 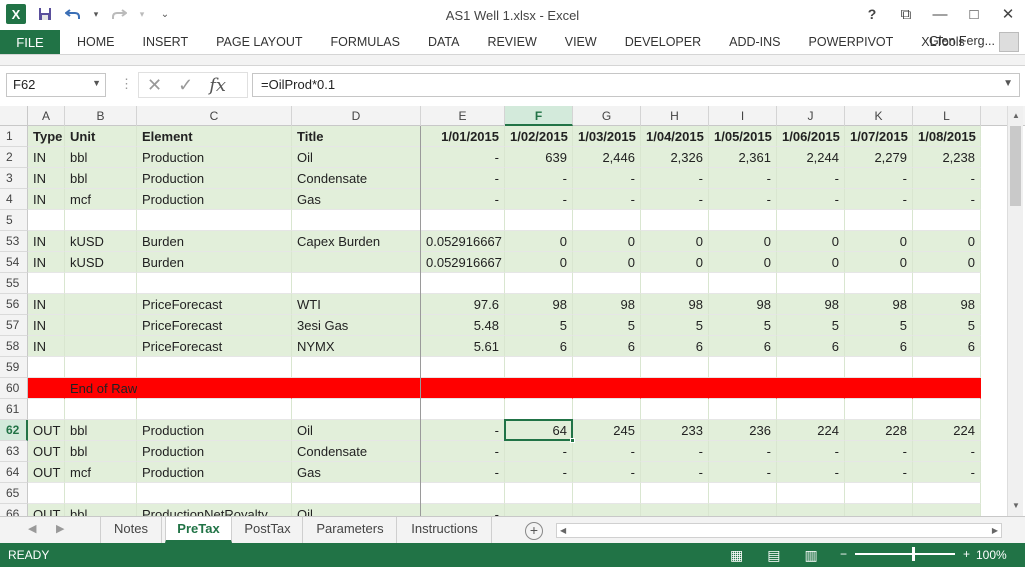 I want to click on cell-h3: -, so click(x=675, y=178).